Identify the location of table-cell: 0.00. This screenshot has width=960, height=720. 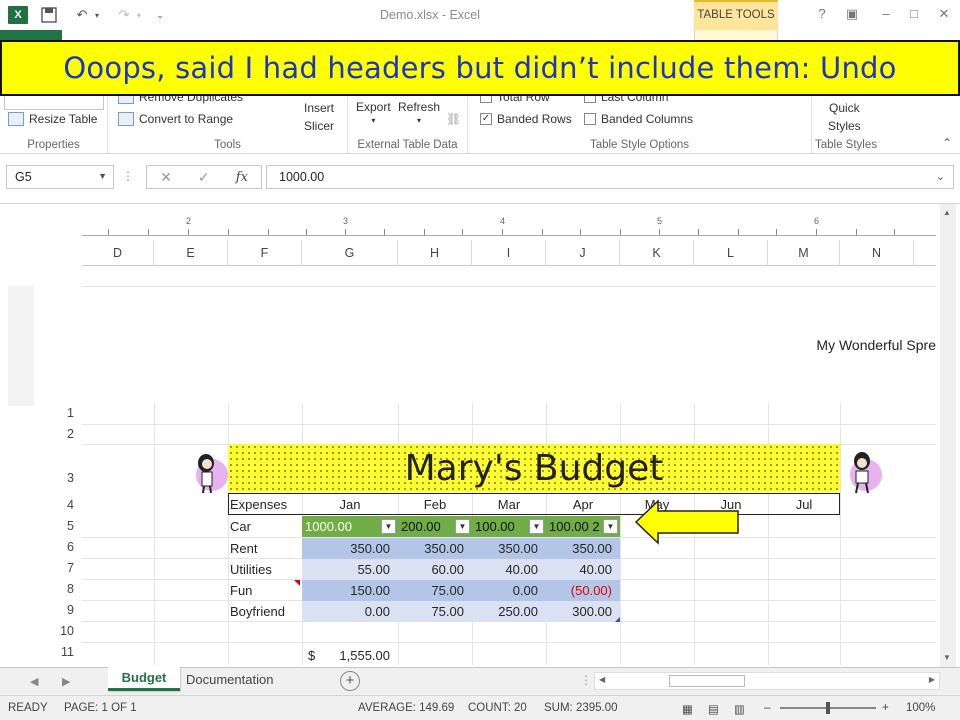
(350, 611).